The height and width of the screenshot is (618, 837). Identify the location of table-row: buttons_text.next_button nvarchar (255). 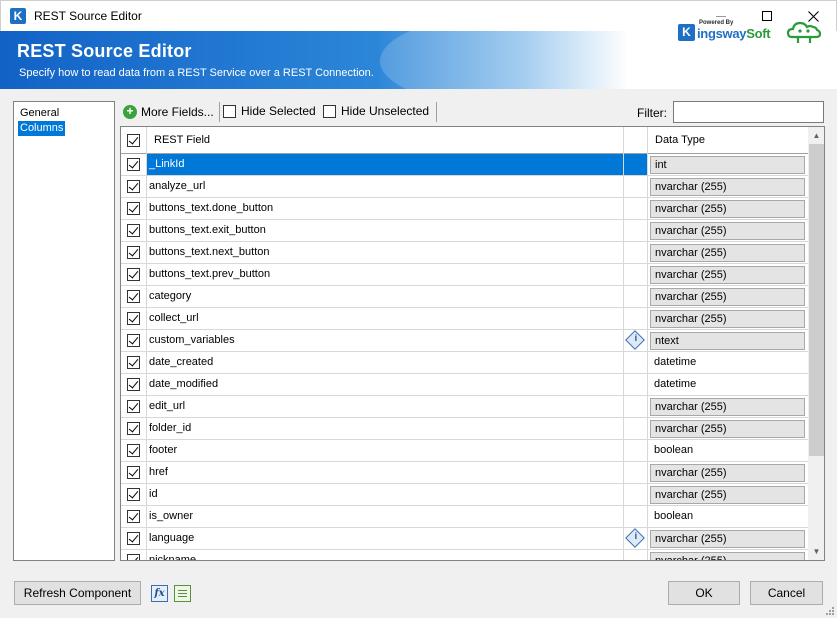
(464, 253).